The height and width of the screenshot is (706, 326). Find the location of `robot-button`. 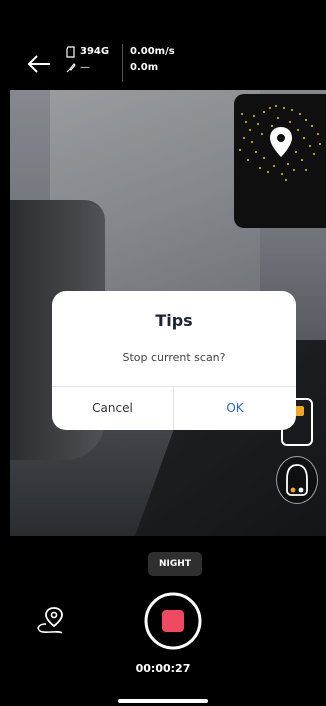

robot-button is located at coordinates (297, 480).